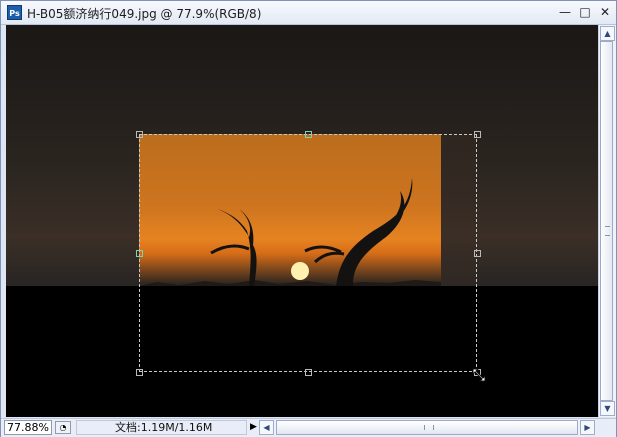 Image resolution: width=617 pixels, height=437 pixels. What do you see at coordinates (253, 427) in the screenshot?
I see `status-menu-button: ▶` at bounding box center [253, 427].